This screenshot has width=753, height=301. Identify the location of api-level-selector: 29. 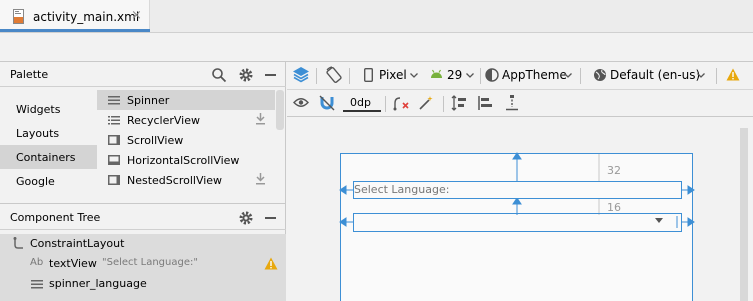
(454, 75).